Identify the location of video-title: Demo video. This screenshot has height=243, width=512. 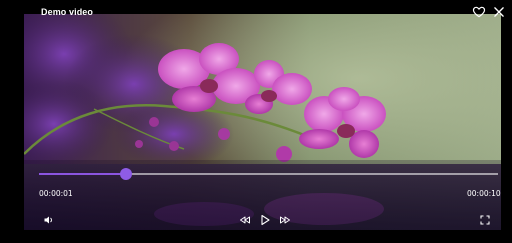
(67, 12).